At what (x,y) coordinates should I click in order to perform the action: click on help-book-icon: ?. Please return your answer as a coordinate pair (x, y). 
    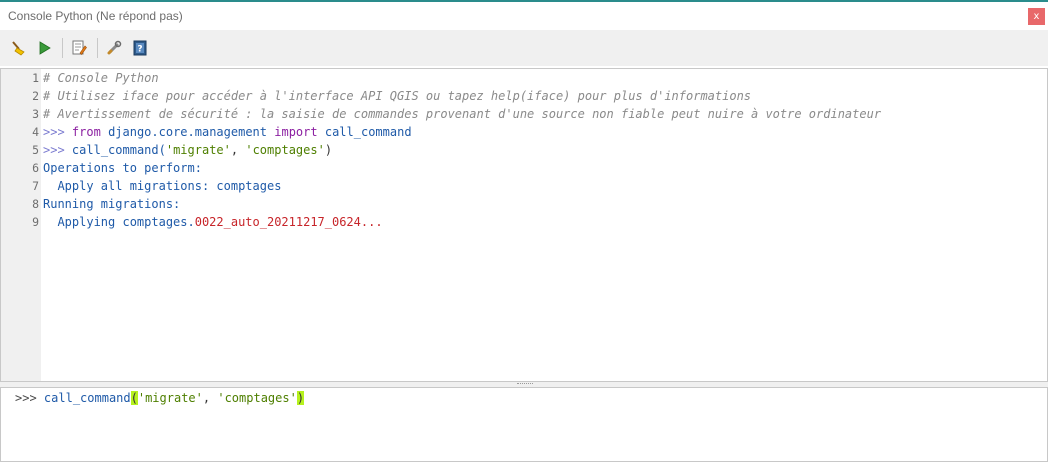
    Looking at the image, I should click on (140, 48).